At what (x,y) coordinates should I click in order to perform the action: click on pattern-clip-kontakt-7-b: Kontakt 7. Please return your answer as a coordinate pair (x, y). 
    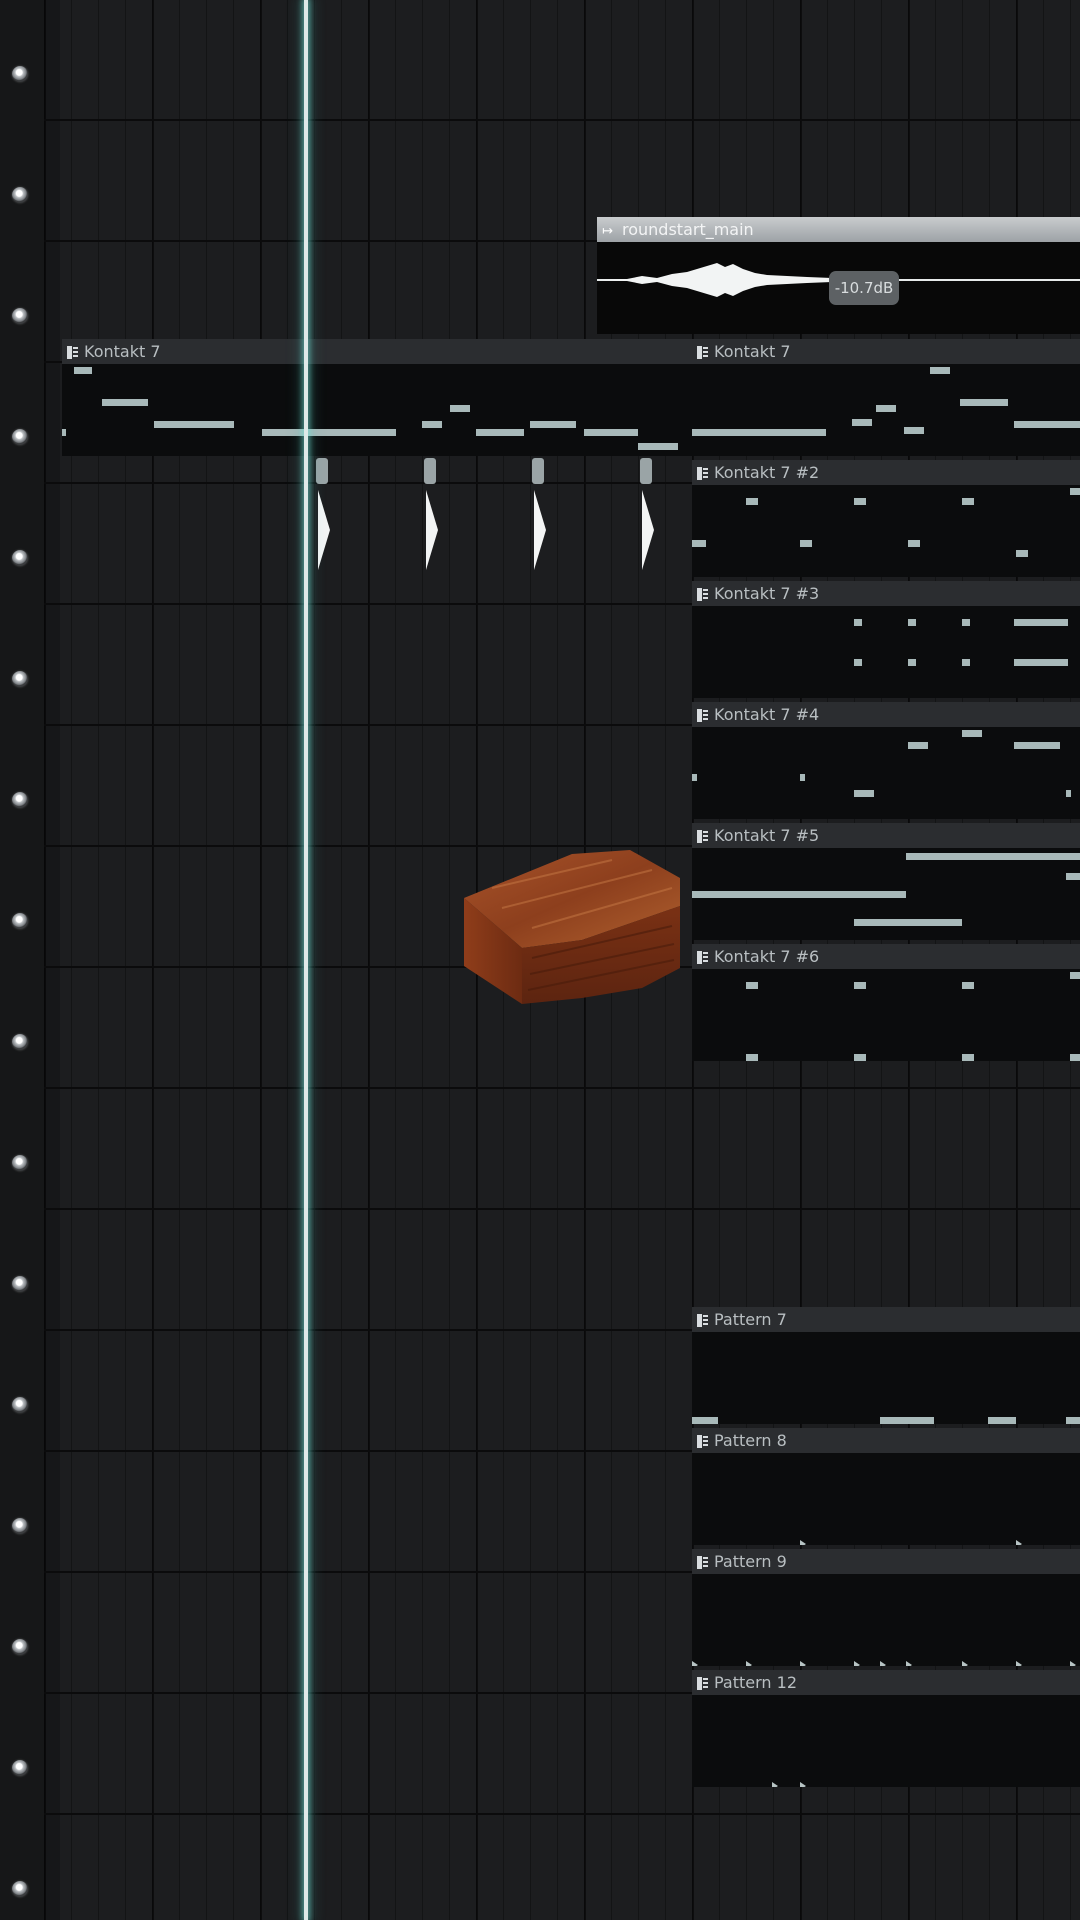
    Looking at the image, I should click on (886, 397).